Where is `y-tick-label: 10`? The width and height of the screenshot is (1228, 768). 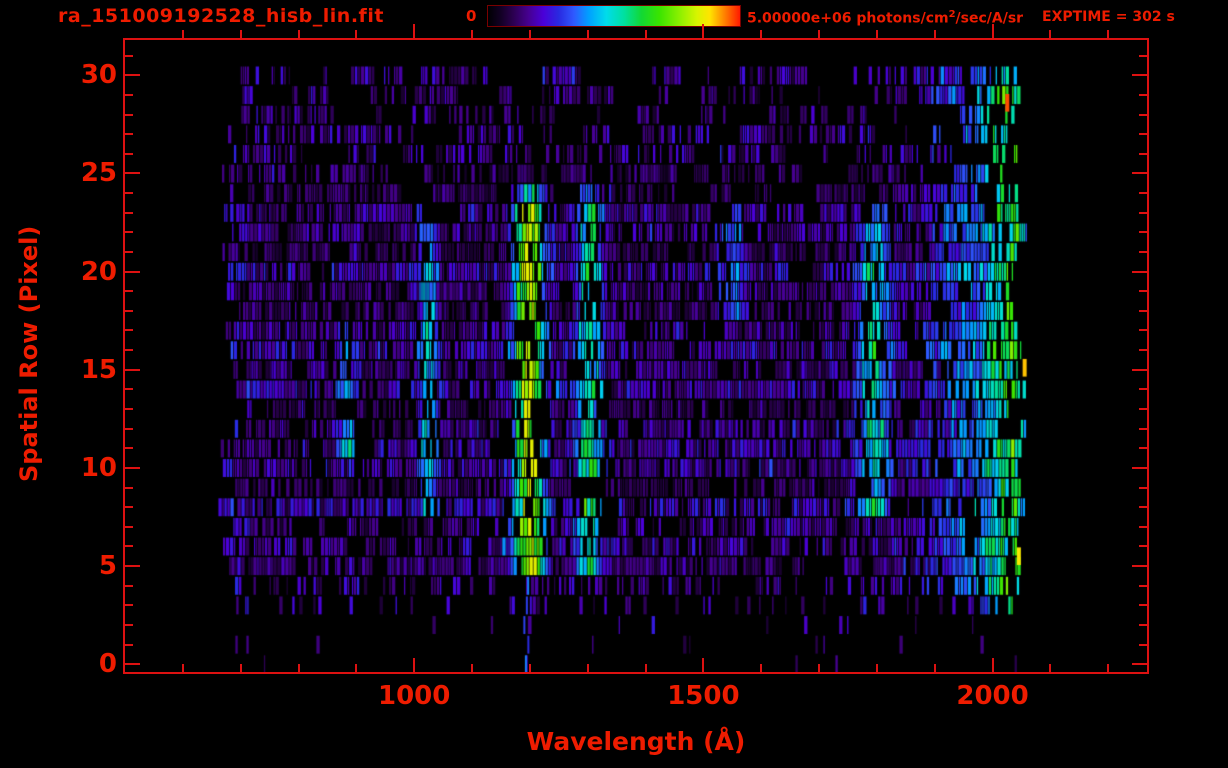 y-tick-label: 10 is located at coordinates (98, 467).